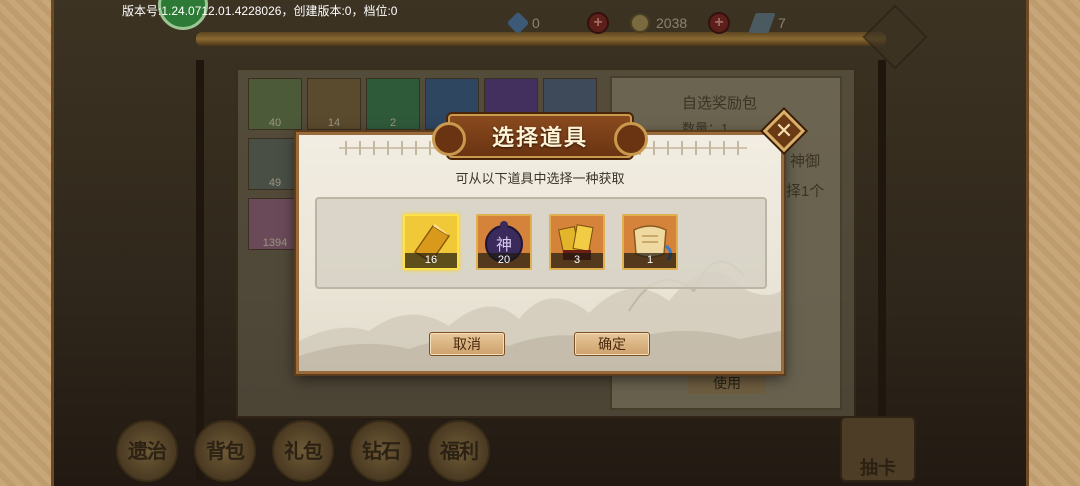  I want to click on item-count: 1, so click(650, 260).